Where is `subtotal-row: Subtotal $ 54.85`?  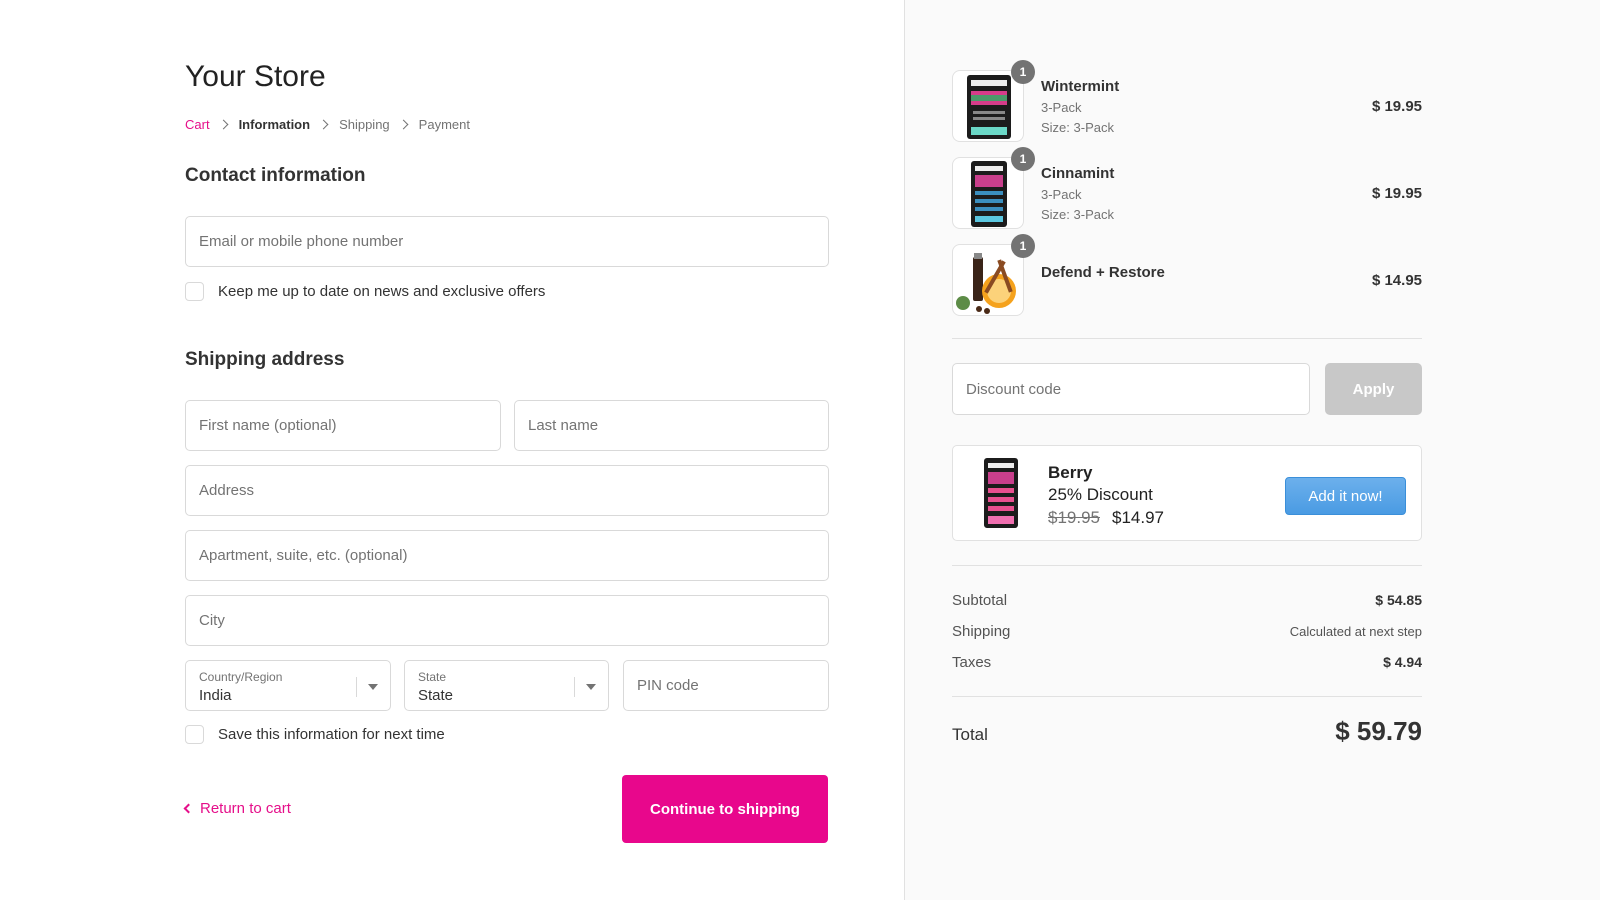 subtotal-row: Subtotal $ 54.85 is located at coordinates (1187, 600).